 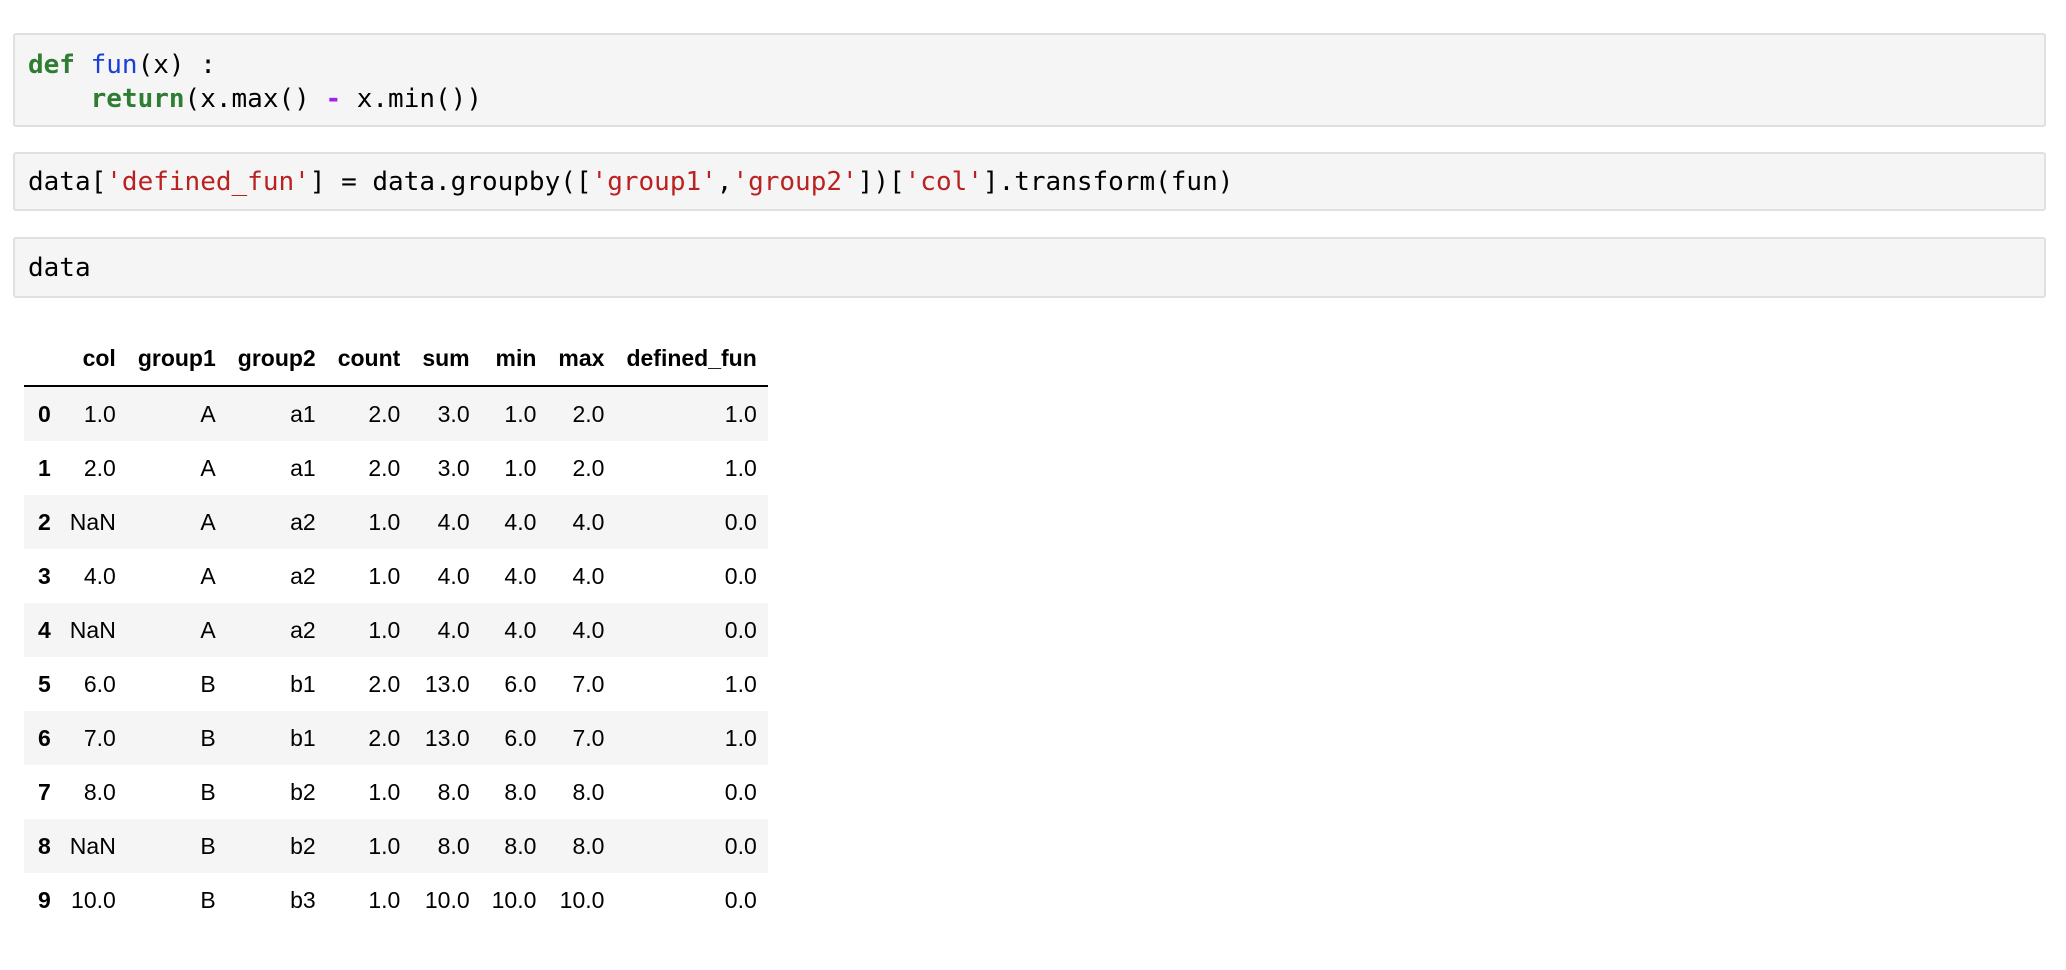 What do you see at coordinates (114, 65) in the screenshot?
I see `code-token: fun` at bounding box center [114, 65].